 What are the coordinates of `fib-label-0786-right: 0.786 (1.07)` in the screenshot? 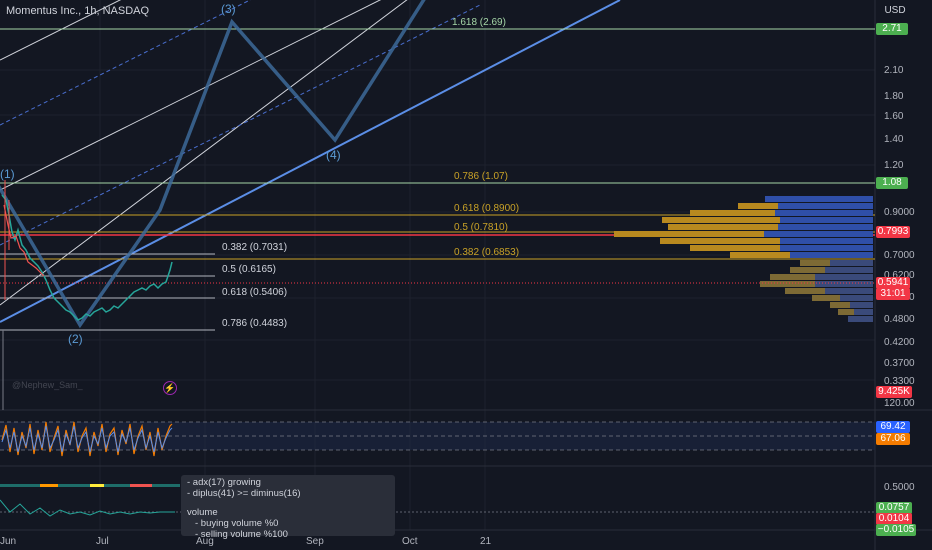 It's located at (481, 176).